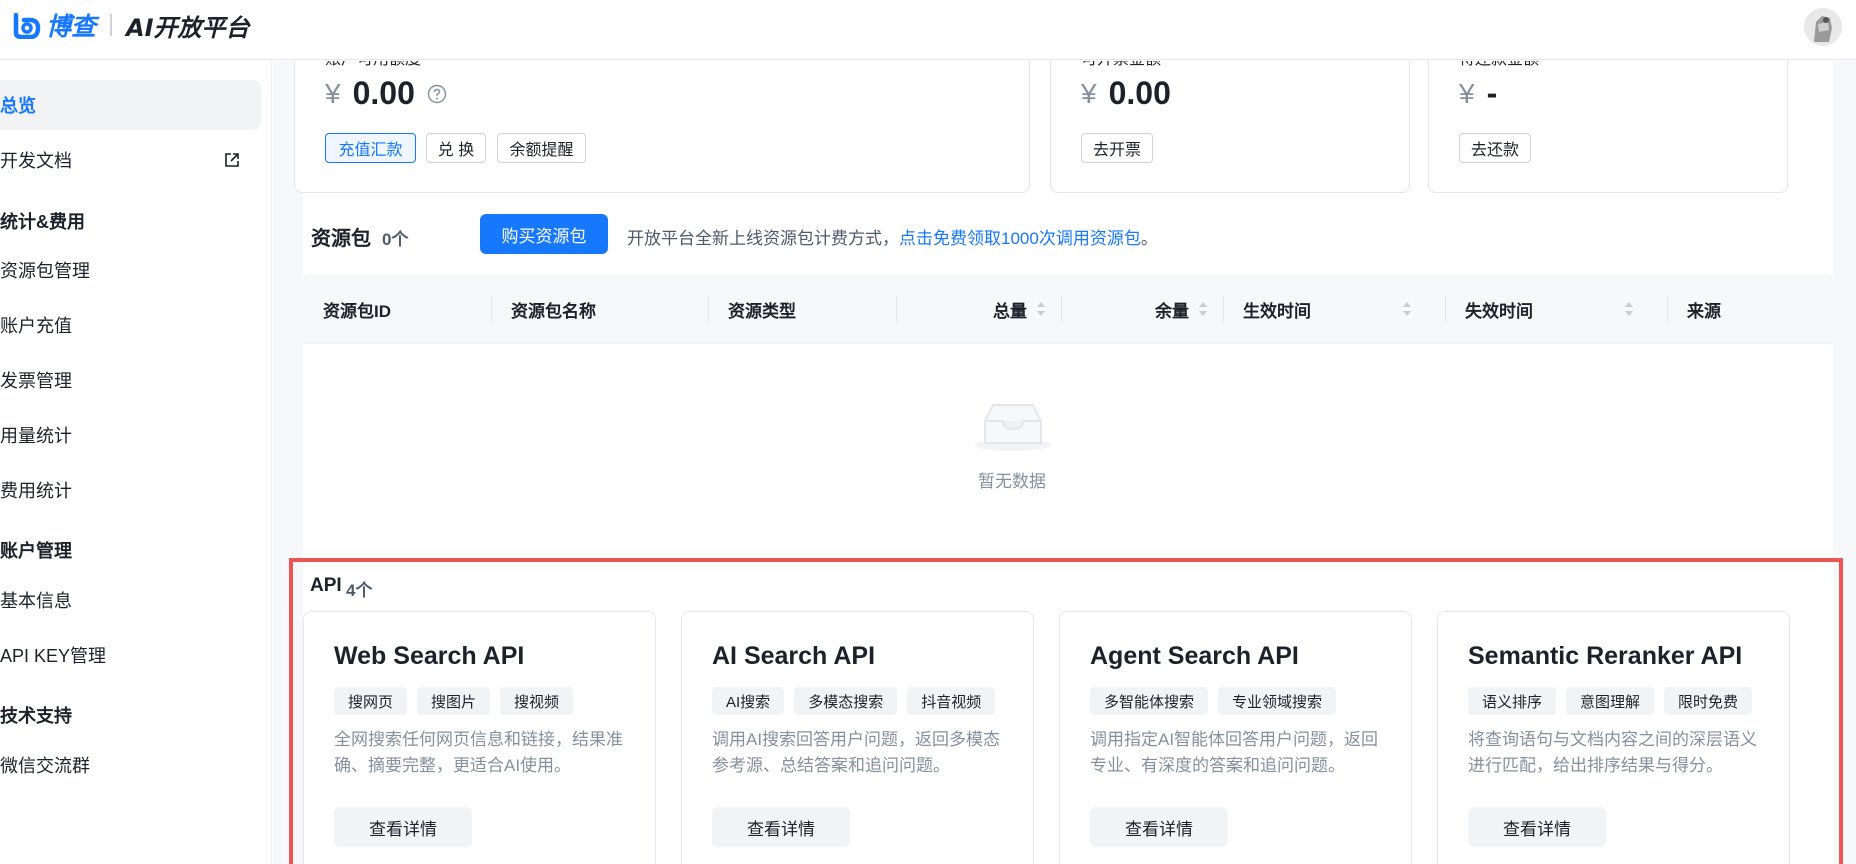 This screenshot has height=864, width=1856. I want to click on api-tag: 搜图片, so click(454, 701).